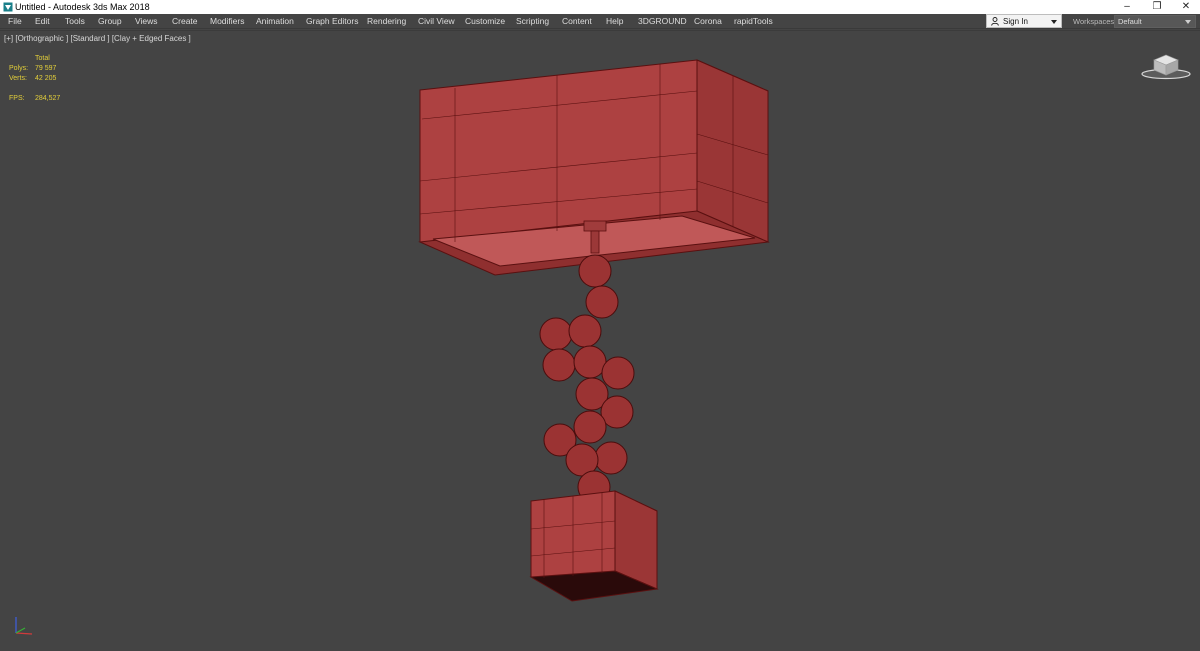 This screenshot has width=1200, height=651. Describe the element at coordinates (75, 21) in the screenshot. I see `menu-tools: Tools` at that location.